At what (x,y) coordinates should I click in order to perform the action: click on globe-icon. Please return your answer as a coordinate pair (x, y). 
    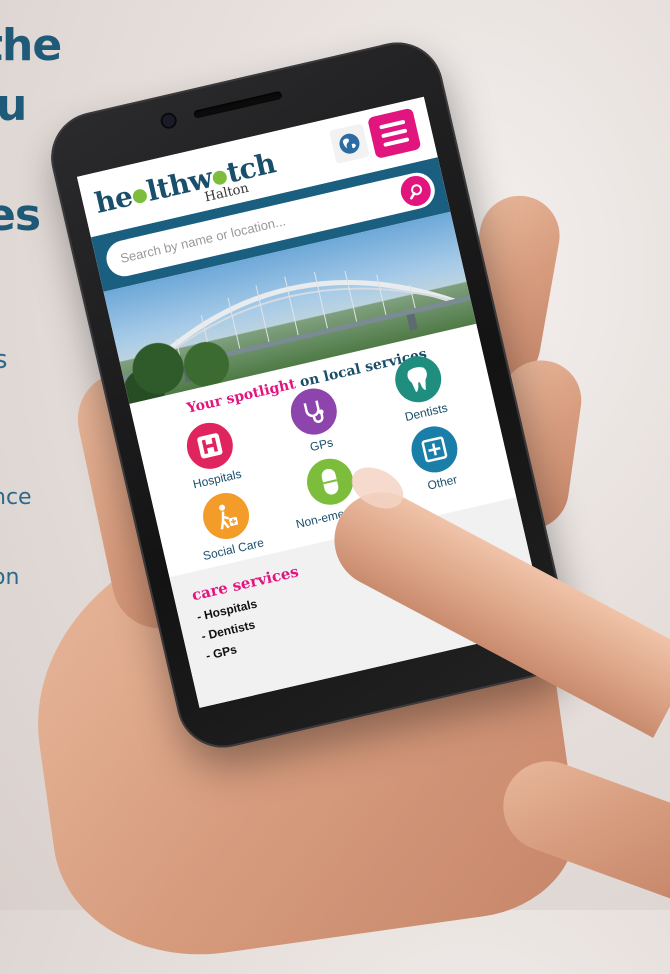
    Looking at the image, I should click on (349, 143).